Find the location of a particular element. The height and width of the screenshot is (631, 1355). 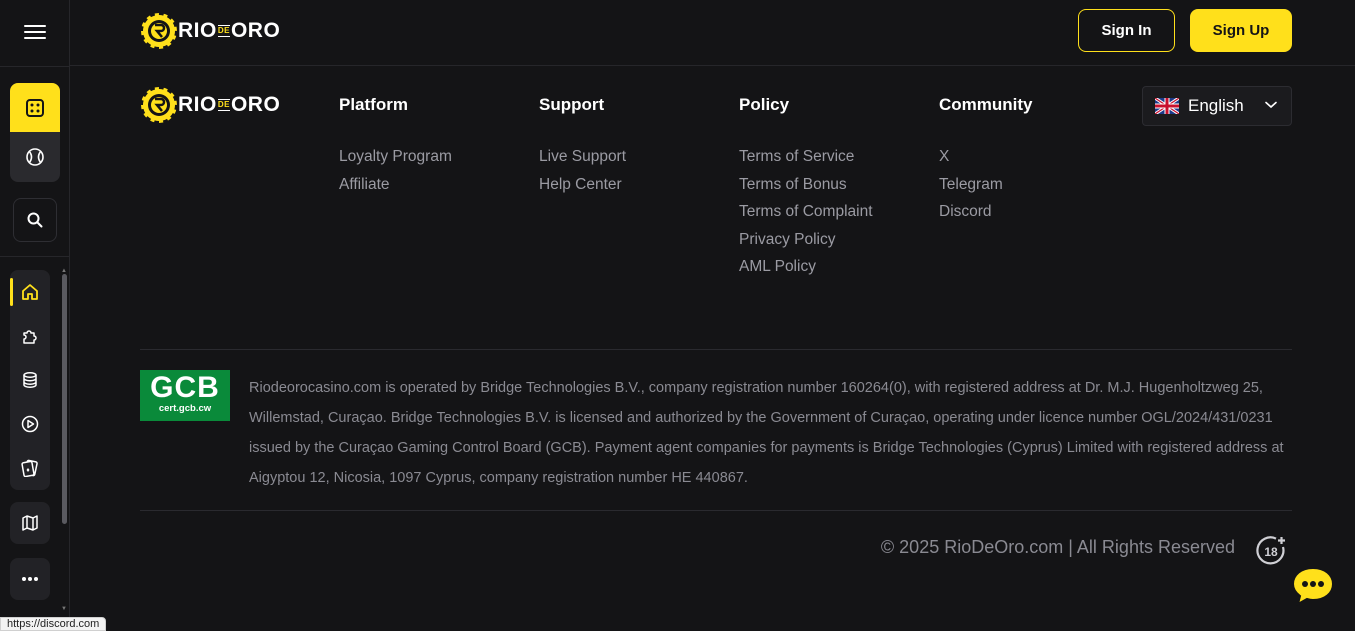

gcb-subtitle: cert.gcb.cw is located at coordinates (185, 408).